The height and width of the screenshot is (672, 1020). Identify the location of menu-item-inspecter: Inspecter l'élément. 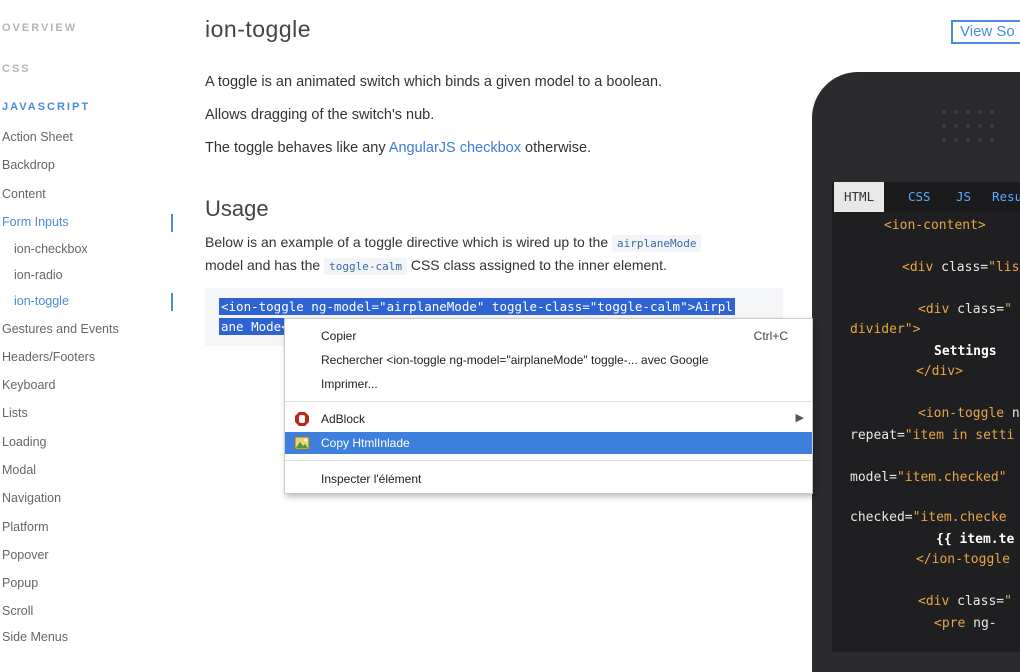
(548, 479).